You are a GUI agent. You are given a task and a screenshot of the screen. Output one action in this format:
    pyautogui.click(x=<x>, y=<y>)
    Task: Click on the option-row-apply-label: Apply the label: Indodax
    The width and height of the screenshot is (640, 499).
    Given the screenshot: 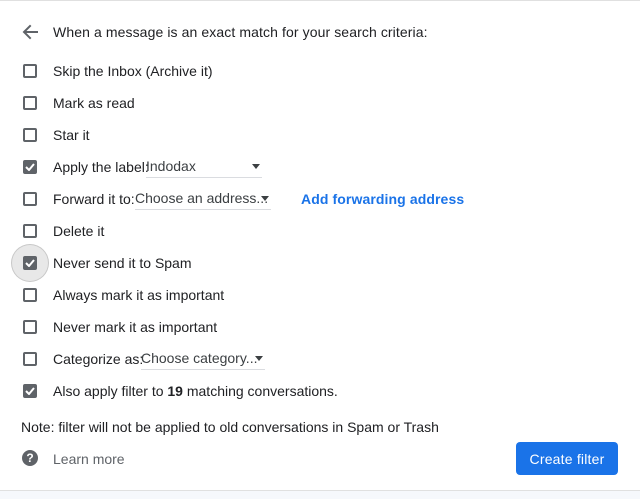 What is the action you would take?
    pyautogui.click(x=320, y=167)
    